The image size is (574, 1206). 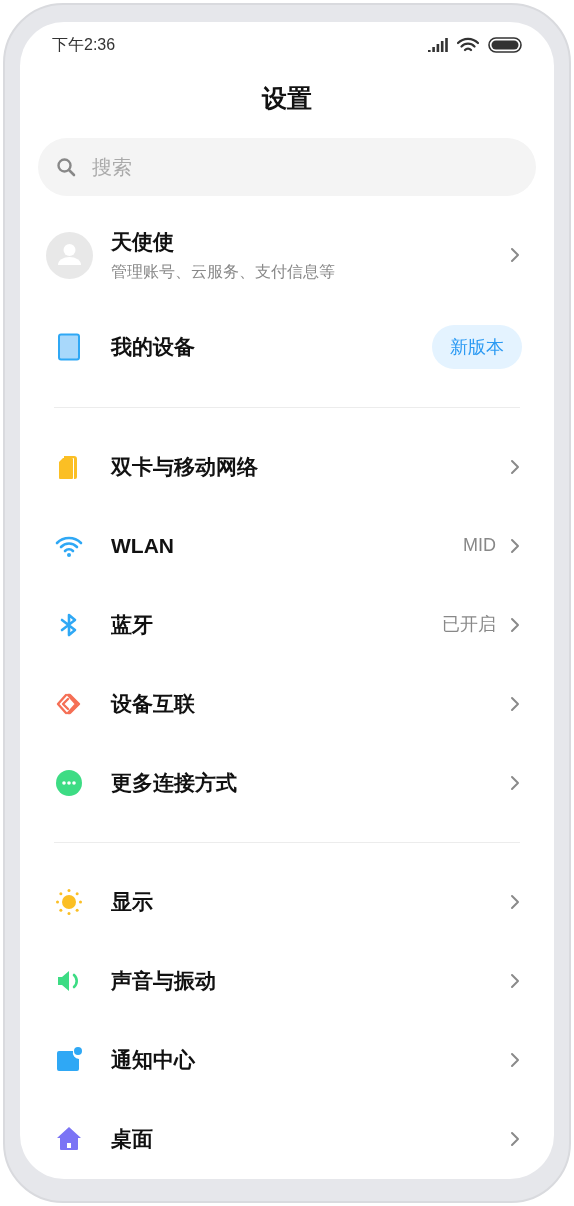 What do you see at coordinates (66, 167) in the screenshot?
I see `search-icon` at bounding box center [66, 167].